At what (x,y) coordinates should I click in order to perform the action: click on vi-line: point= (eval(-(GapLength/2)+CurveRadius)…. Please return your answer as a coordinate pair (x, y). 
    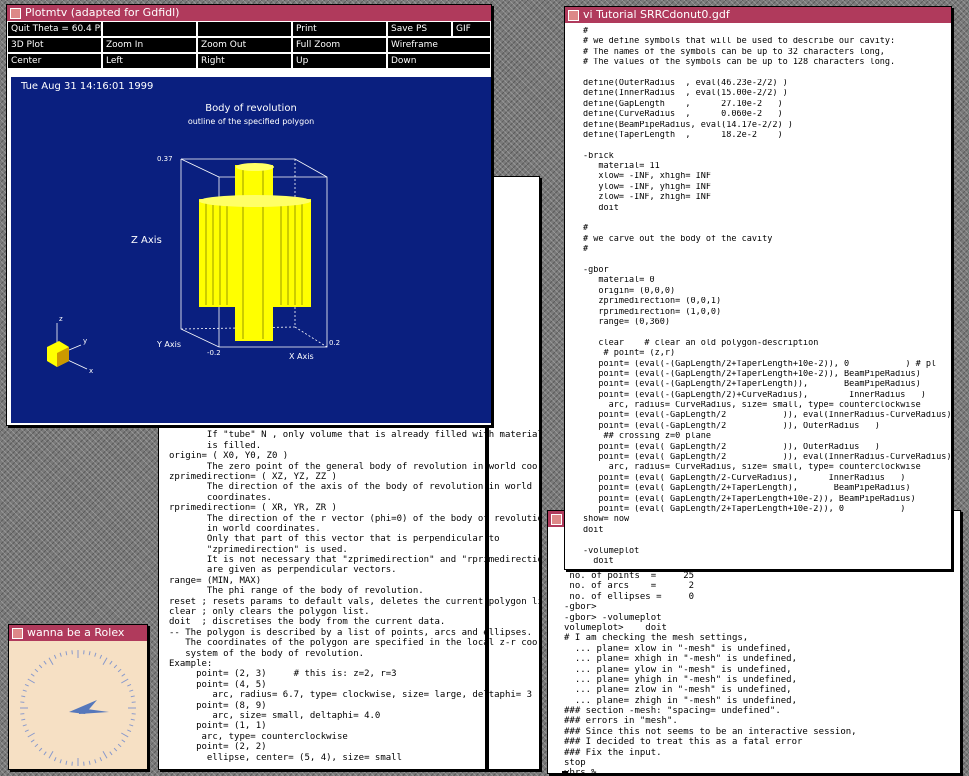
    Looking at the image, I should click on (754, 395).